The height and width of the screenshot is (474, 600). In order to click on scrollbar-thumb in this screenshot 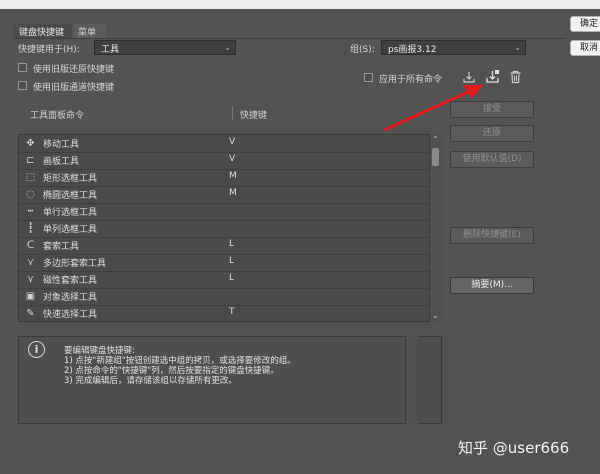, I will do `click(435, 157)`.